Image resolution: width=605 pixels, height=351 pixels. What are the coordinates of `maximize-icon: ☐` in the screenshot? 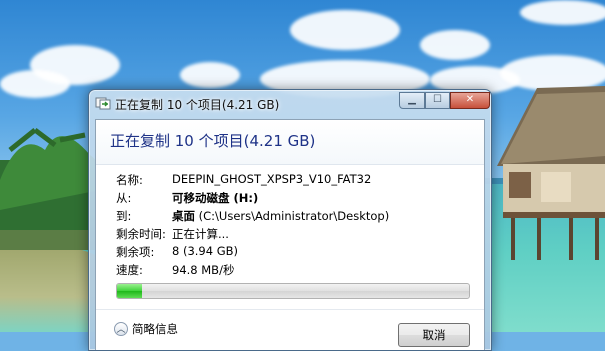 It's located at (437, 99).